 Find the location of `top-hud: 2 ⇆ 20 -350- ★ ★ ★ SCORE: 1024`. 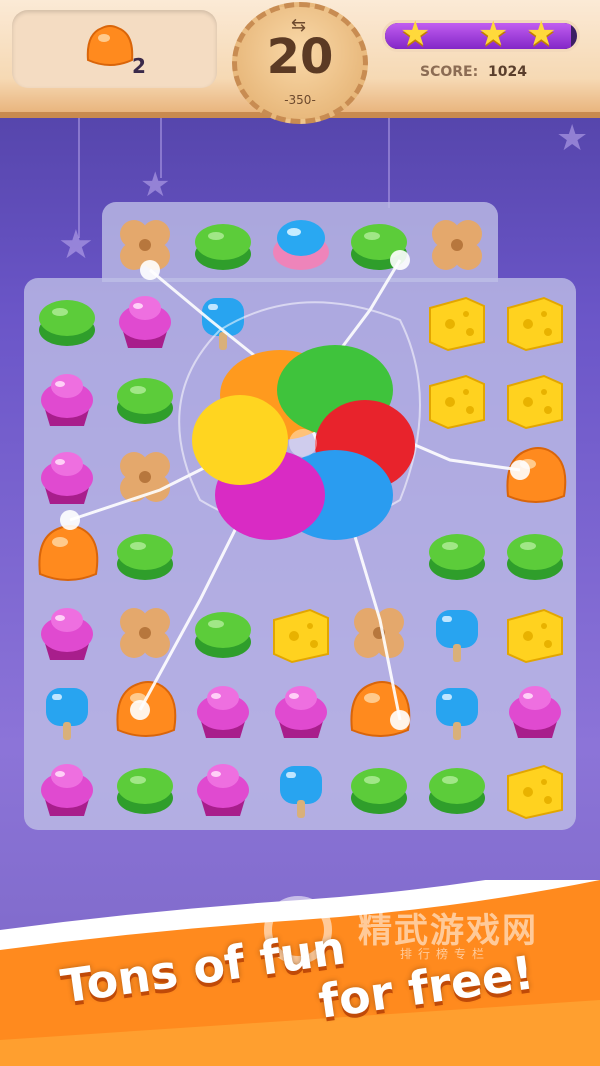

top-hud: 2 ⇆ 20 -350- ★ ★ ★ SCORE: 1024 is located at coordinates (300, 62).